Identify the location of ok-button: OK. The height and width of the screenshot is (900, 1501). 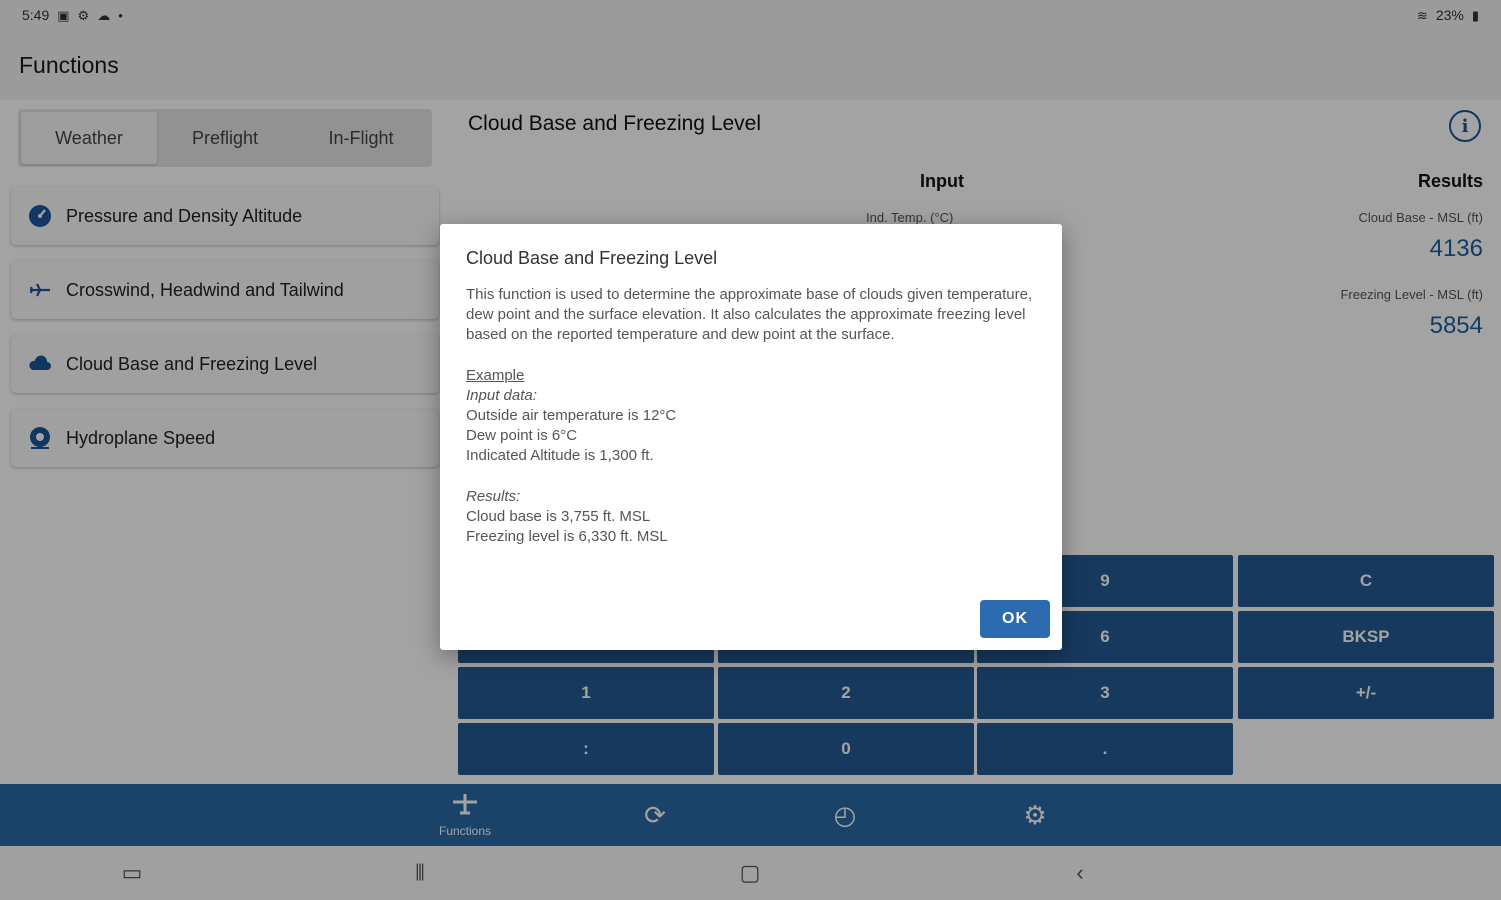
(1015, 619).